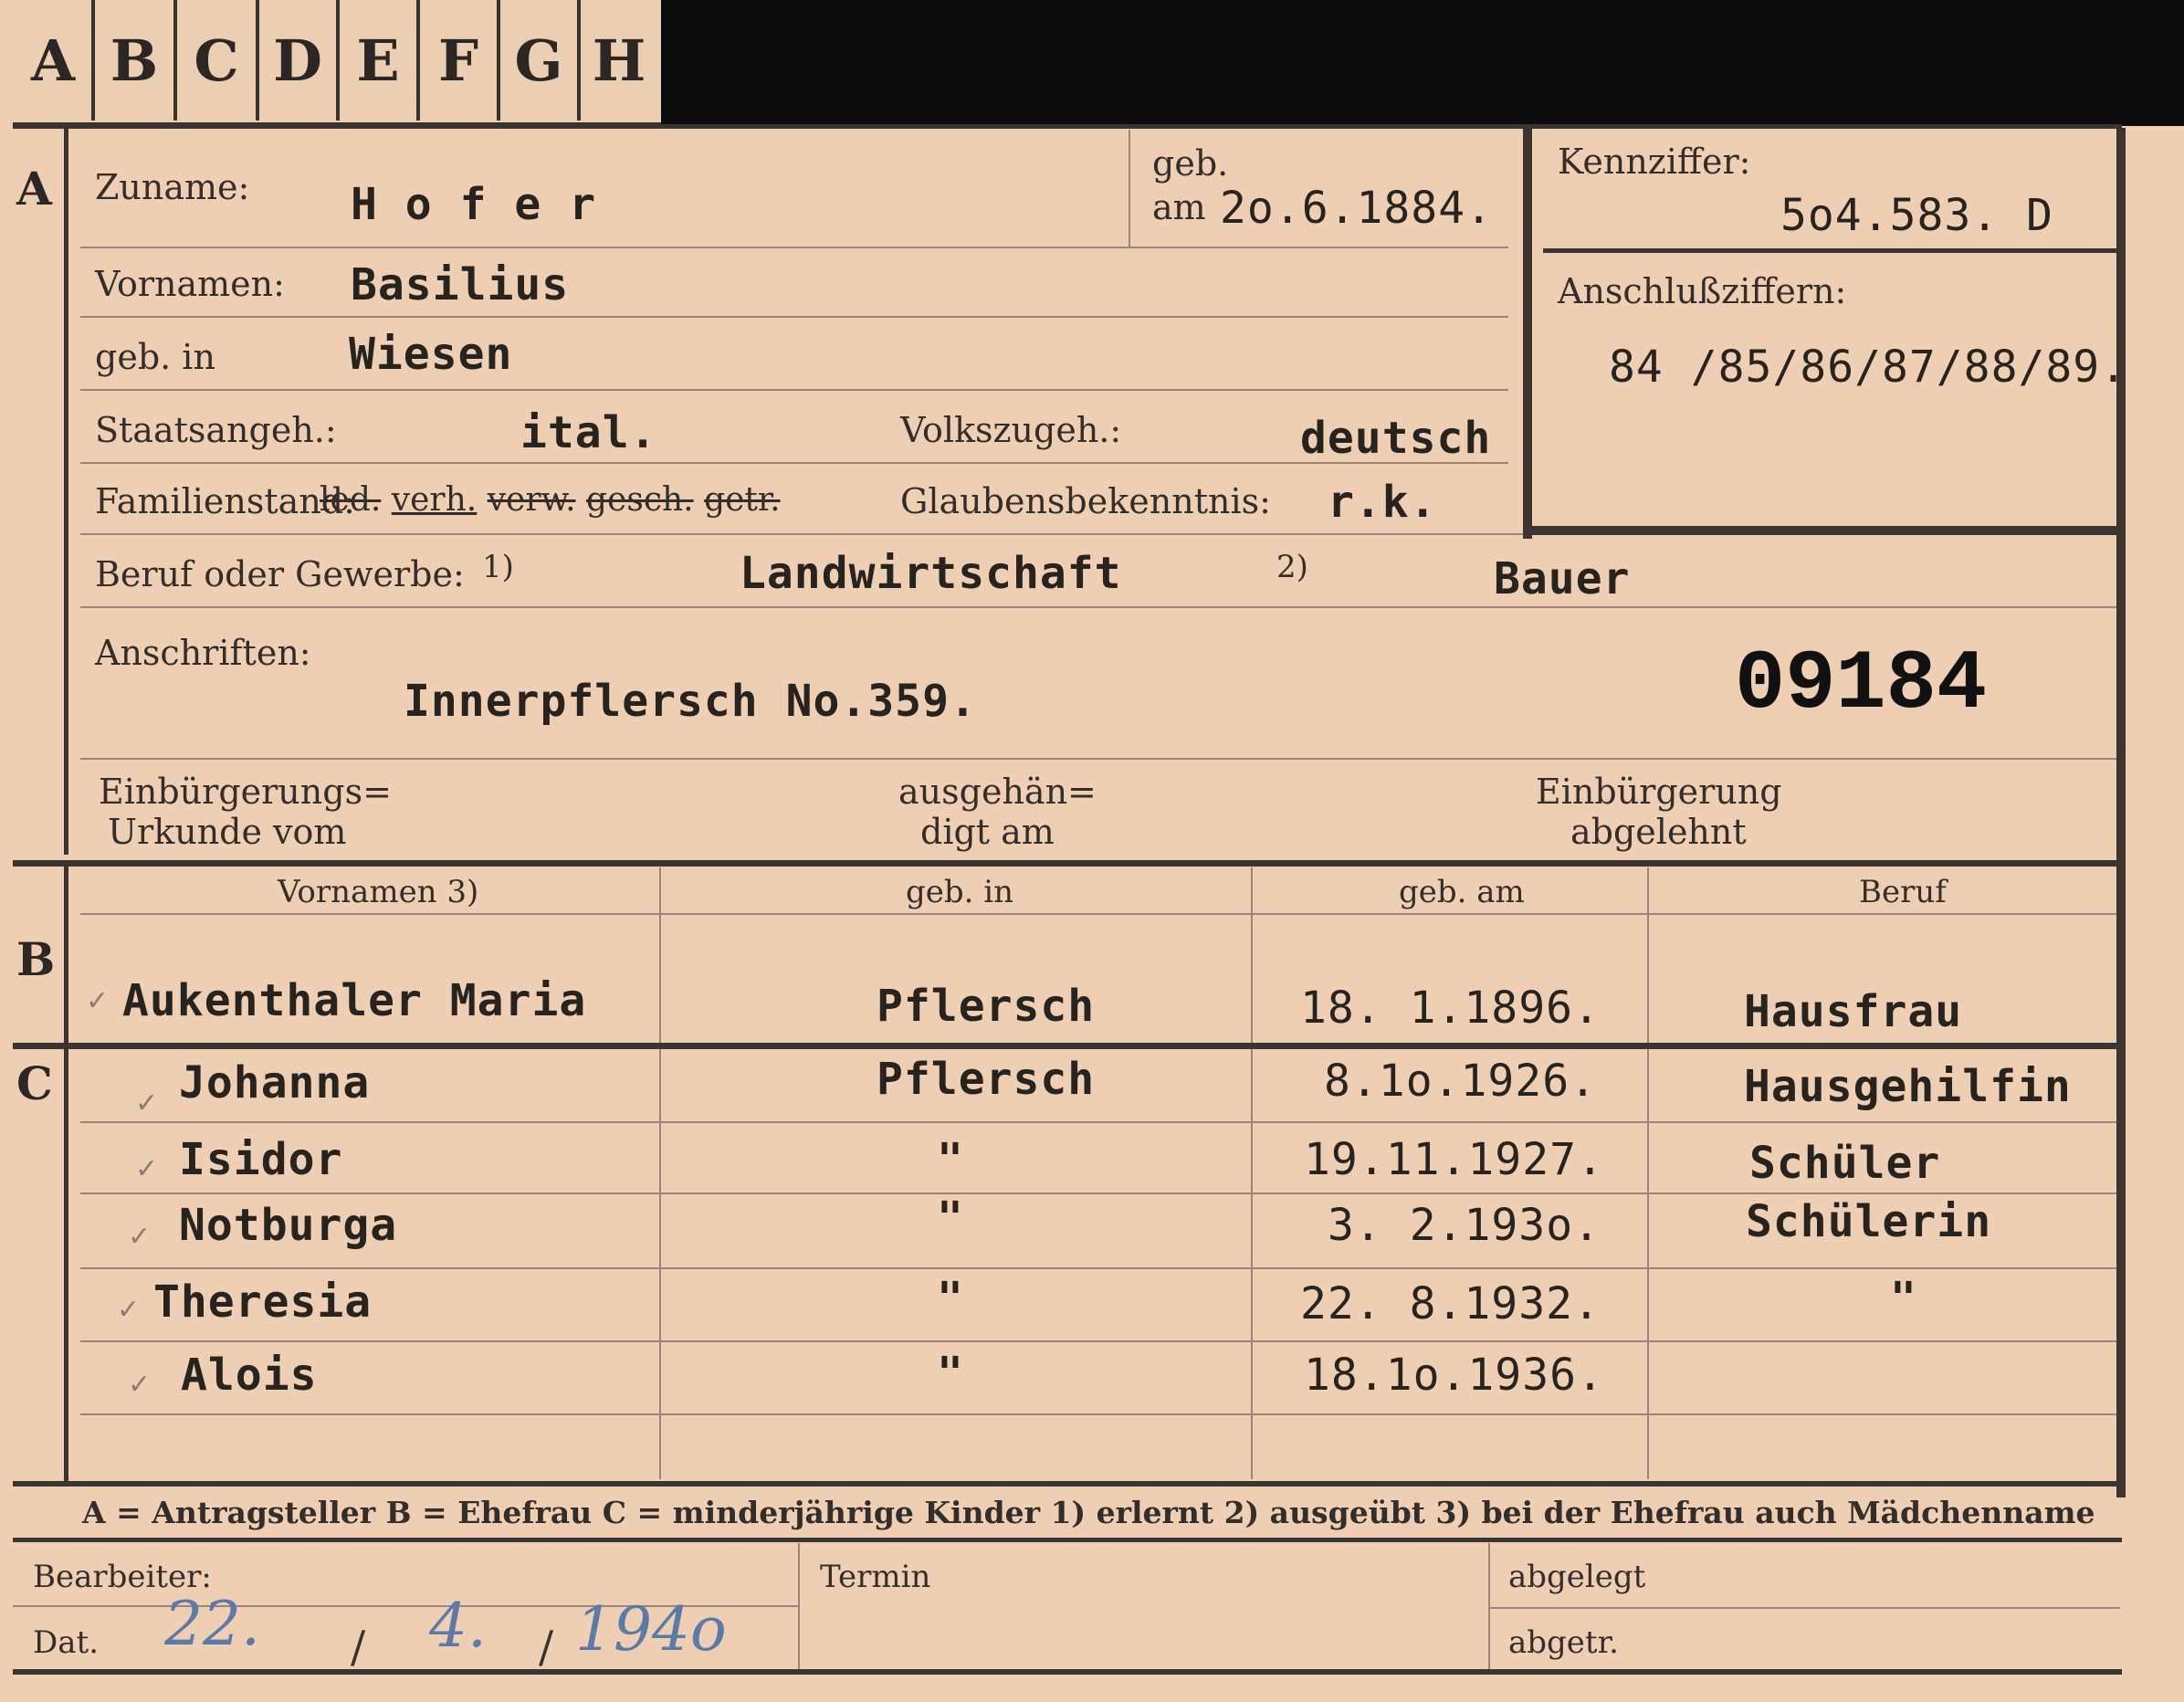 The width and height of the screenshot is (2184, 1702). I want to click on index-tab-g: G, so click(540, 60).